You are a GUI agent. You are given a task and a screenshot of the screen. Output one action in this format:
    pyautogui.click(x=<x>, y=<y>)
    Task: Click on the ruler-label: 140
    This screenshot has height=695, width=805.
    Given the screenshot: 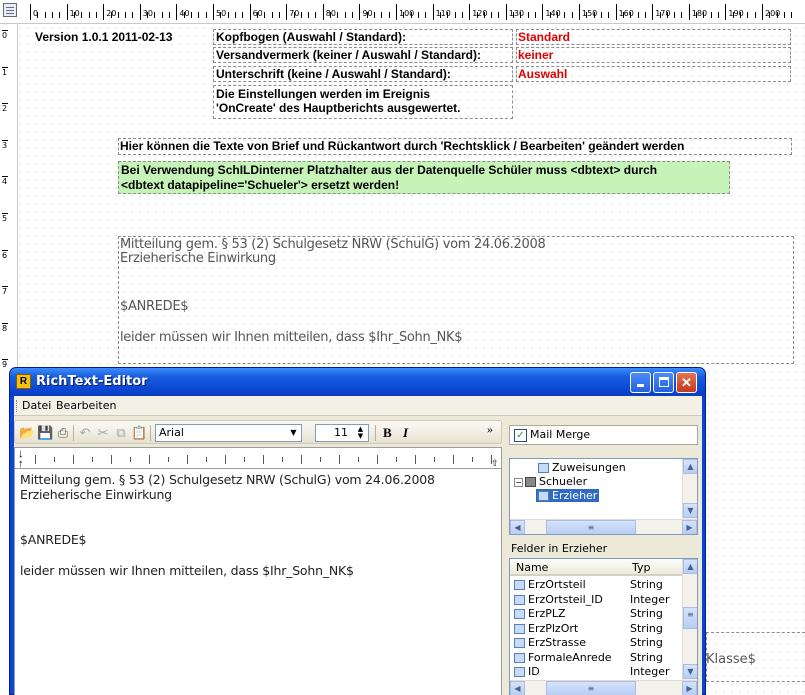 What is the action you would take?
    pyautogui.click(x=553, y=13)
    